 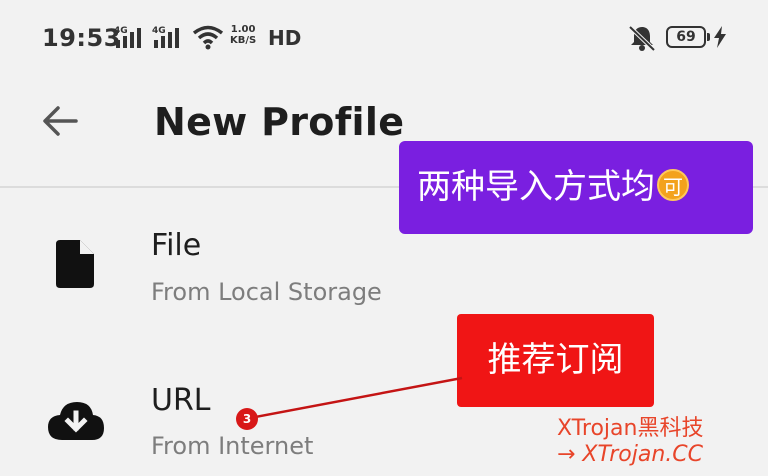 What do you see at coordinates (76, 421) in the screenshot?
I see `cloud-download-icon` at bounding box center [76, 421].